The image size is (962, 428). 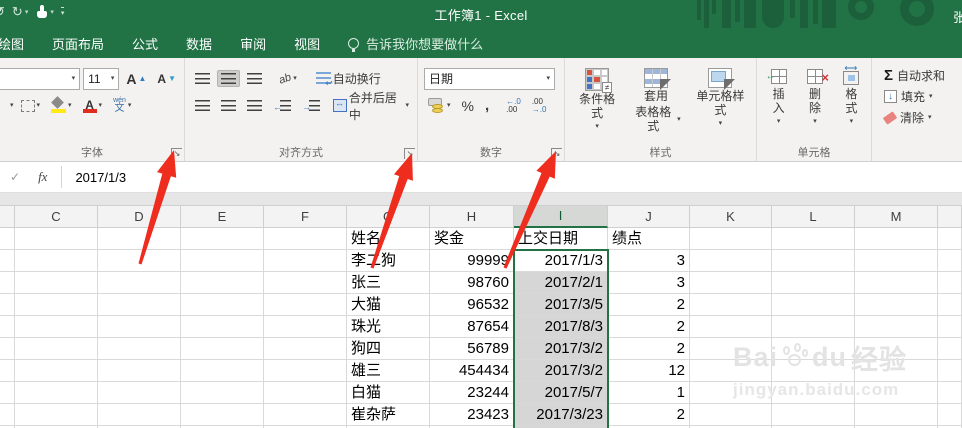 What do you see at coordinates (139, 217) in the screenshot?
I see `column-header-D: D` at bounding box center [139, 217].